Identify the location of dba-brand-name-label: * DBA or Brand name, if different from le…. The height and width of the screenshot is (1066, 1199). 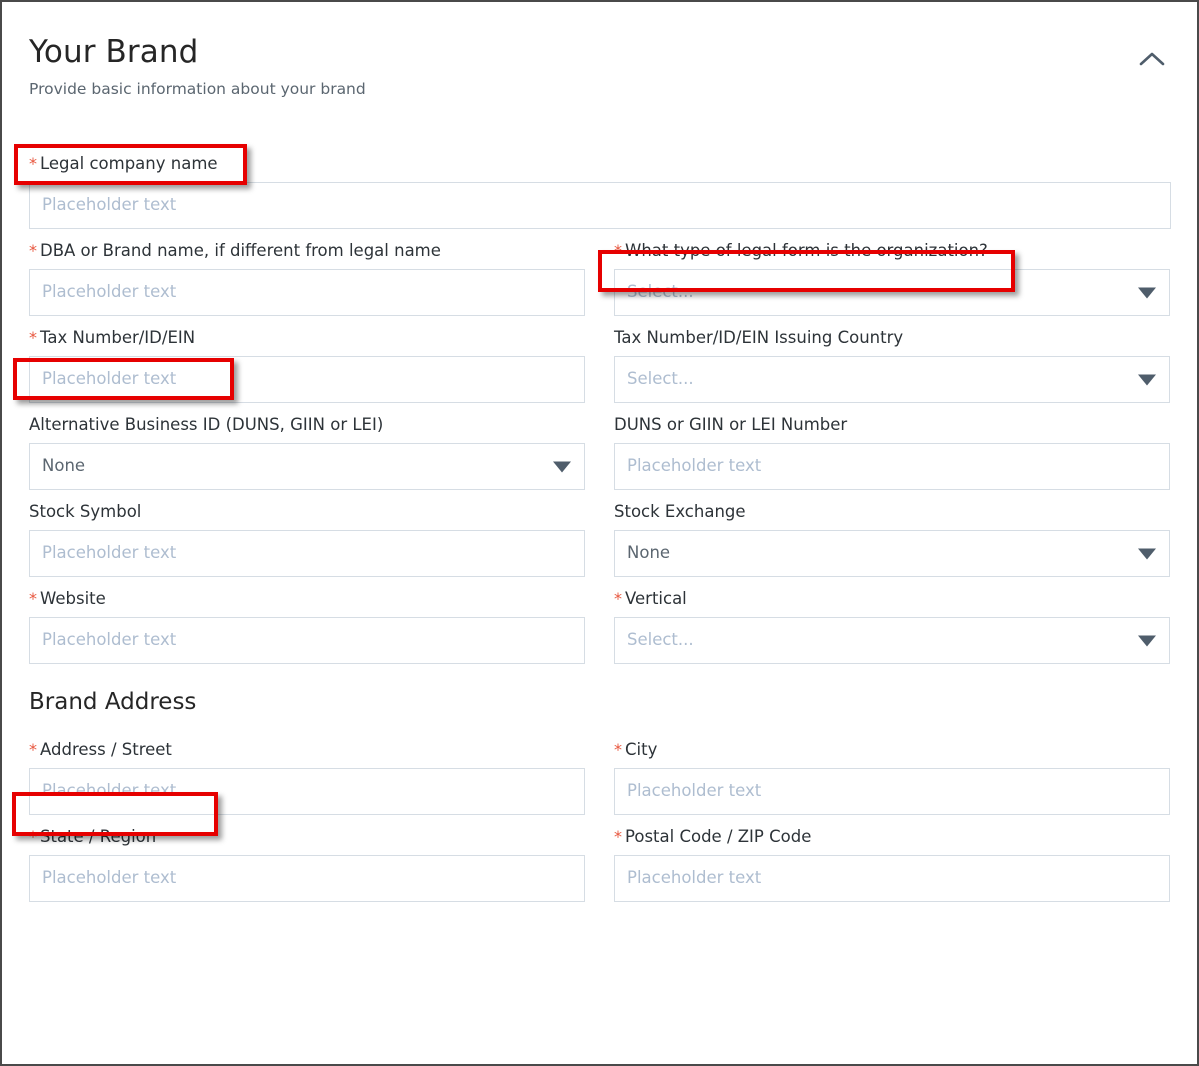
(307, 249).